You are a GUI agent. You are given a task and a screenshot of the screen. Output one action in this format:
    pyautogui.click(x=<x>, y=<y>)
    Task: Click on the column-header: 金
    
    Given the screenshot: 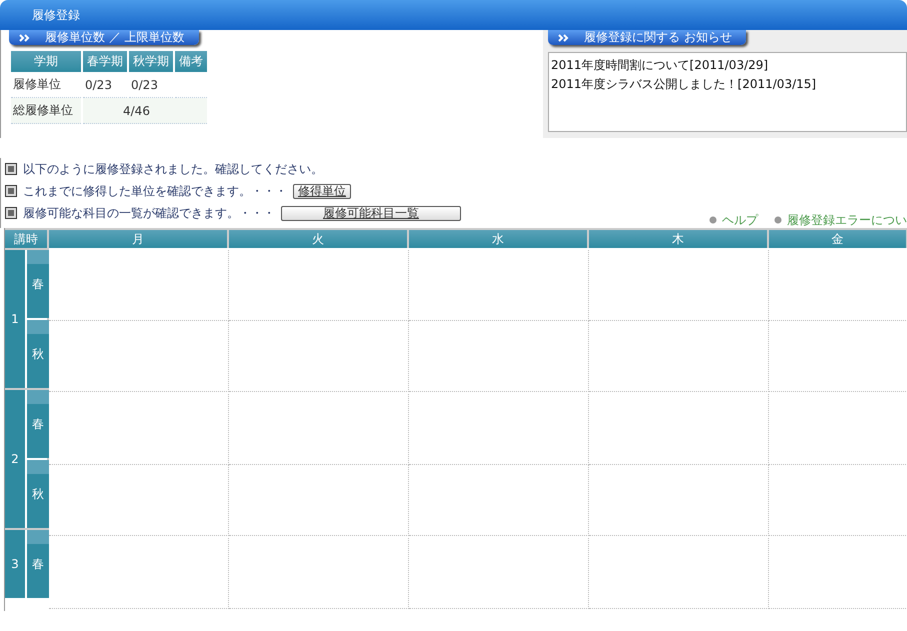 What is the action you would take?
    pyautogui.click(x=838, y=238)
    